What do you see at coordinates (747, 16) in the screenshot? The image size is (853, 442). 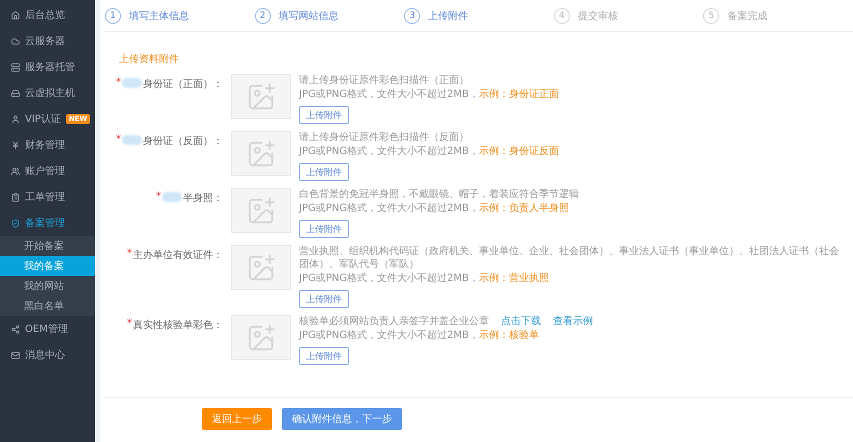 I see `step-label: 备案完成` at bounding box center [747, 16].